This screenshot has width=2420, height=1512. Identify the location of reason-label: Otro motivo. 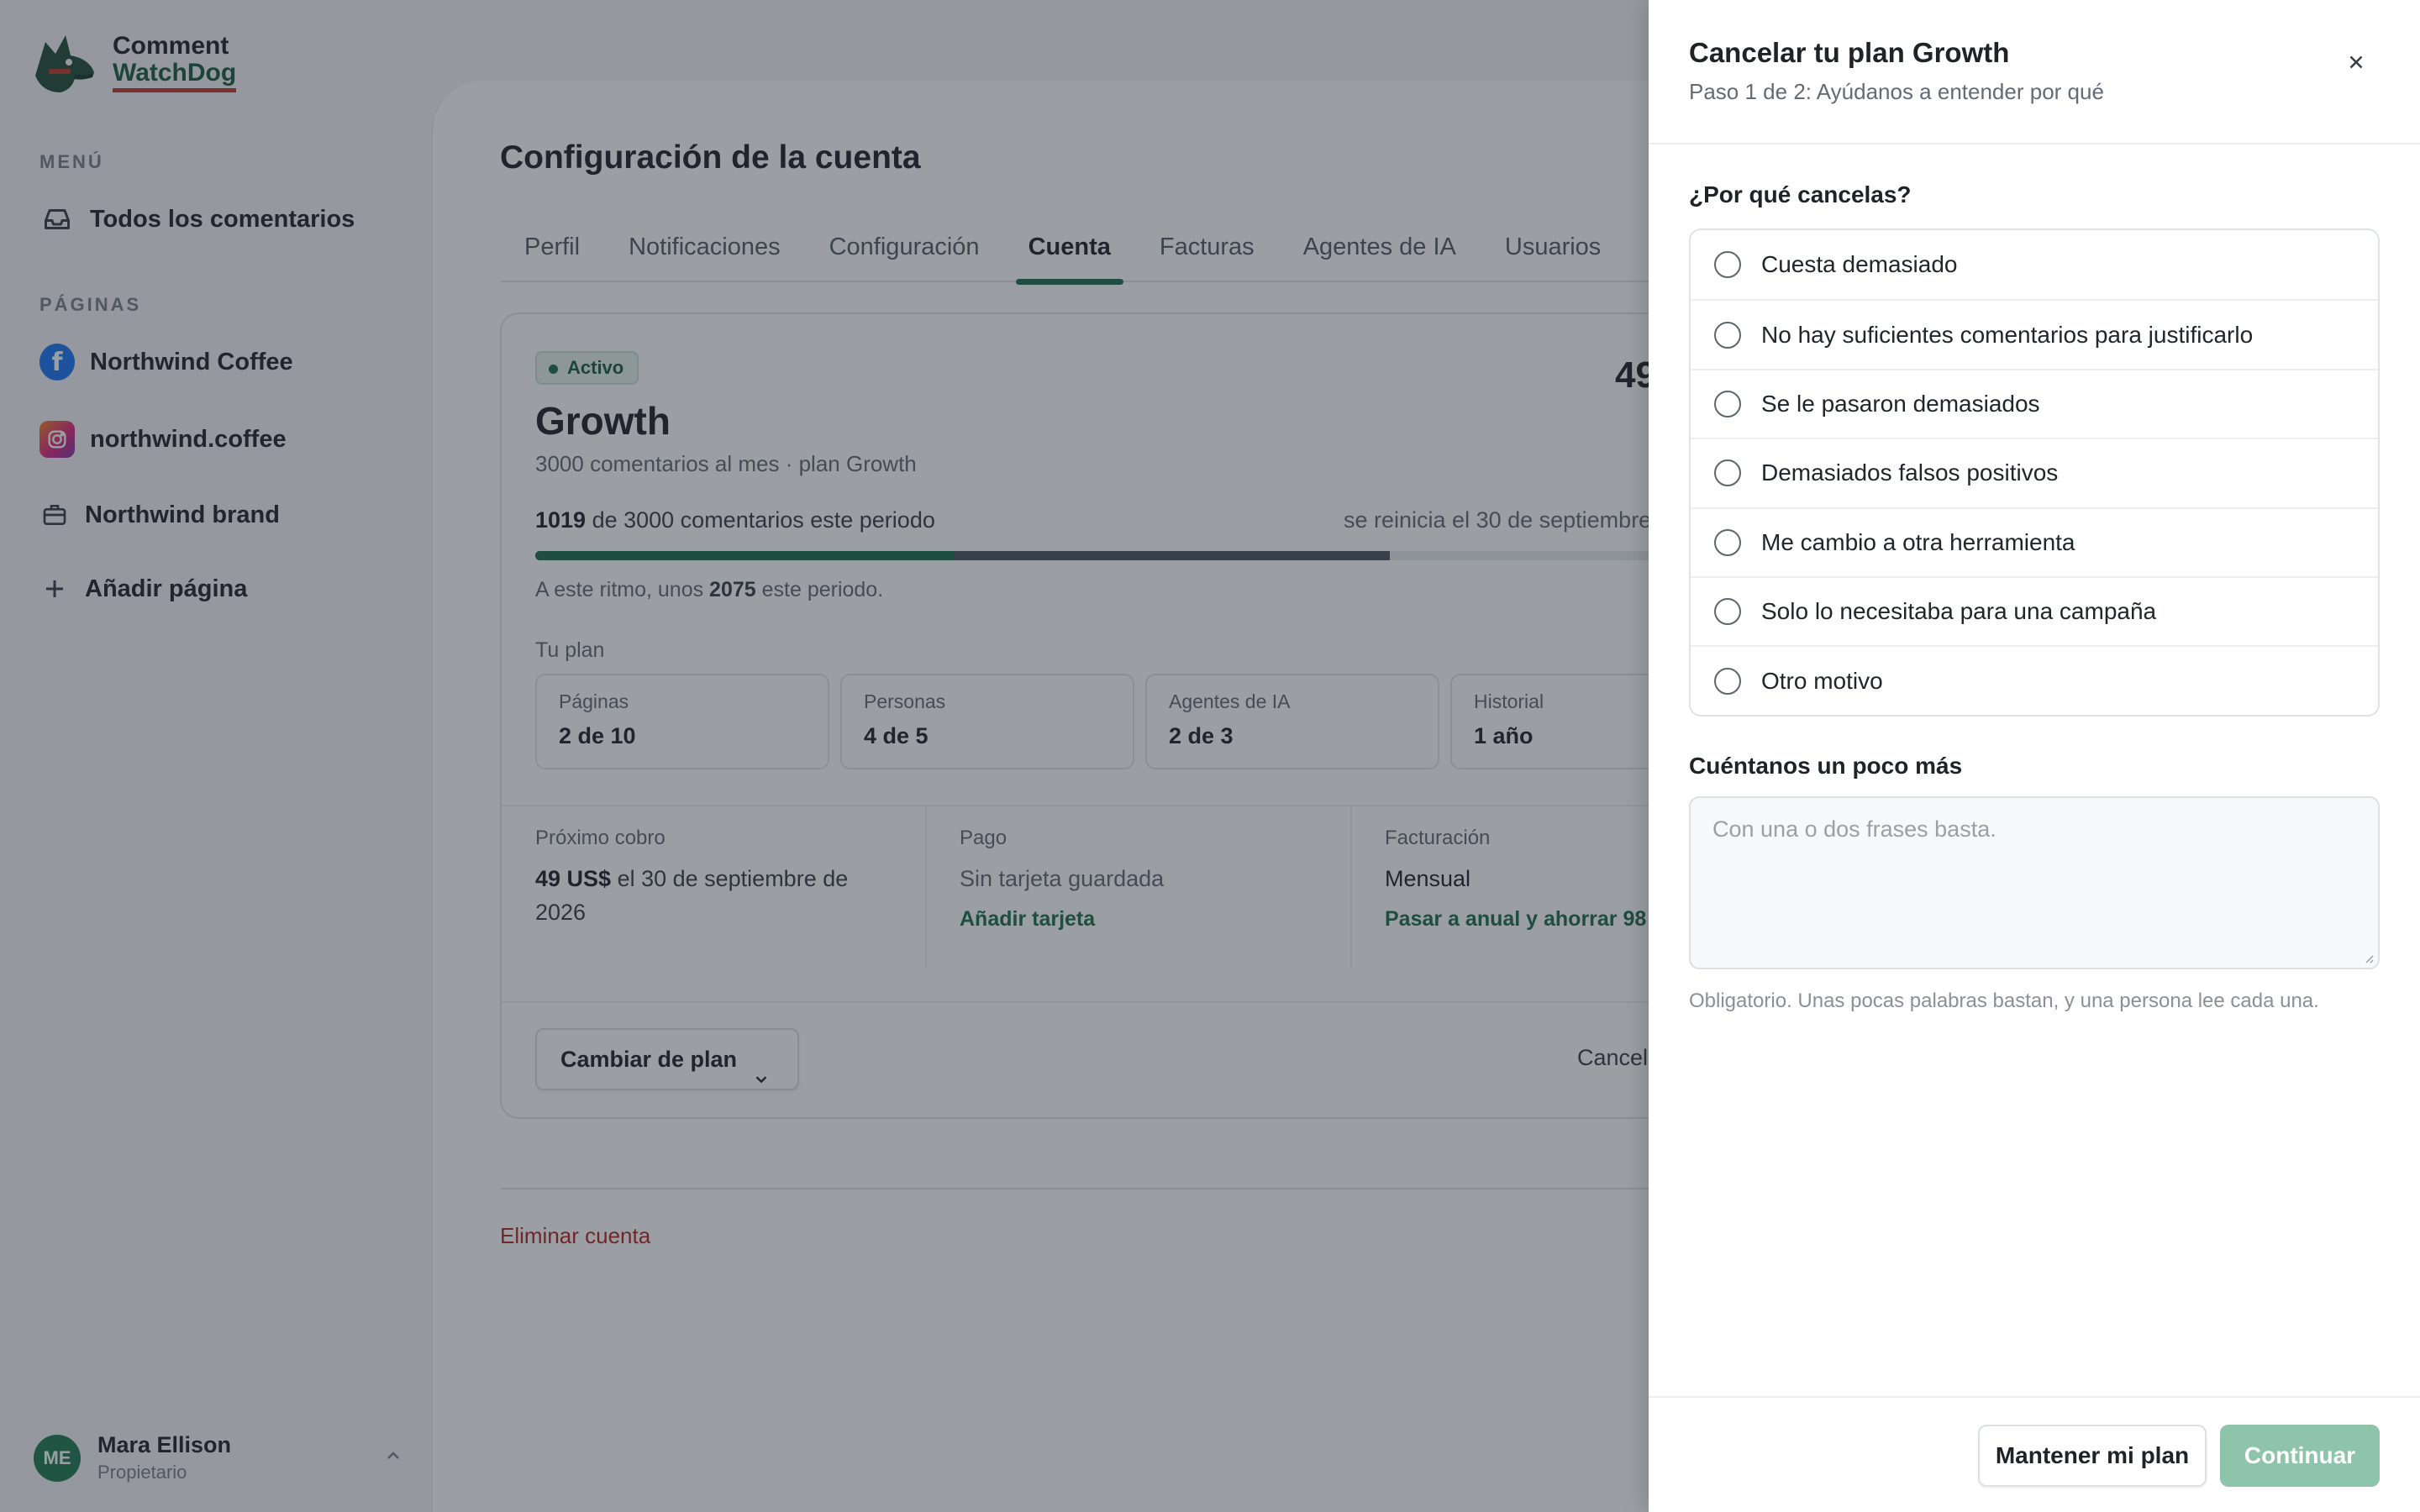
(1822, 680).